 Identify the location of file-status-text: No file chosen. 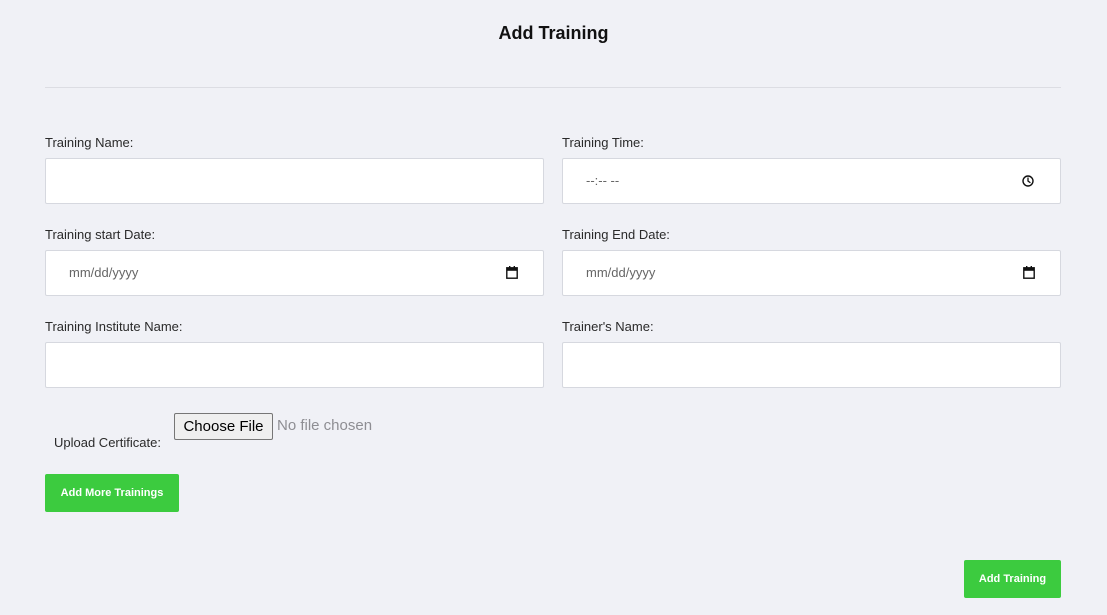
(325, 425).